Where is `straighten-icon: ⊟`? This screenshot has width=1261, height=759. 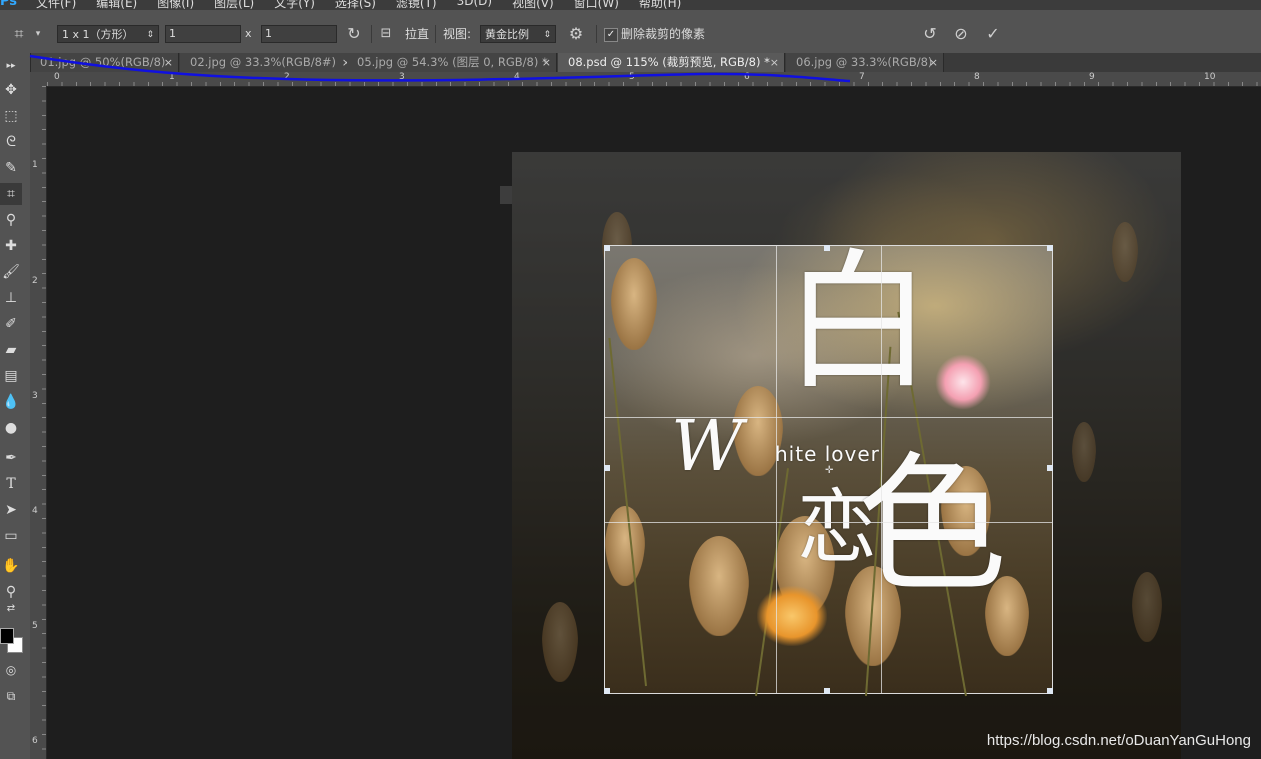 straighten-icon: ⊟ is located at coordinates (386, 34).